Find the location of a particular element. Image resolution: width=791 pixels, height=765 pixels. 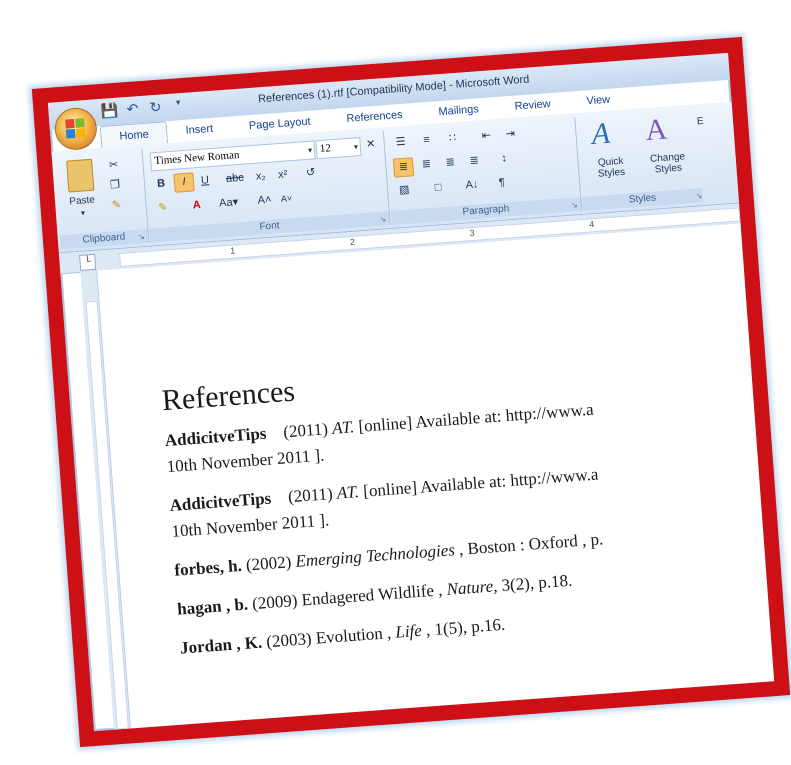

customize-icon: ▾ is located at coordinates (178, 106).